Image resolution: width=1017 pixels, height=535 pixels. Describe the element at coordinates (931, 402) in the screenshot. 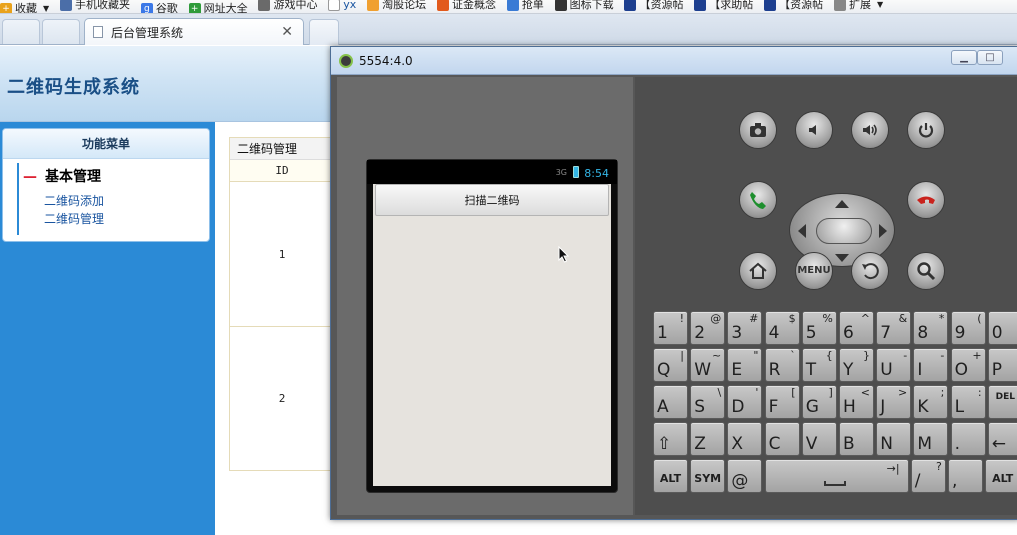

I see `key-k: K;` at that location.